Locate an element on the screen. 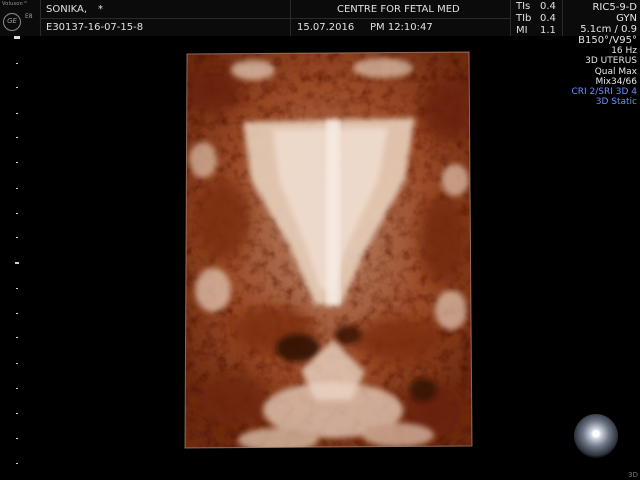  frame-rate: 16 Hz is located at coordinates (624, 51).